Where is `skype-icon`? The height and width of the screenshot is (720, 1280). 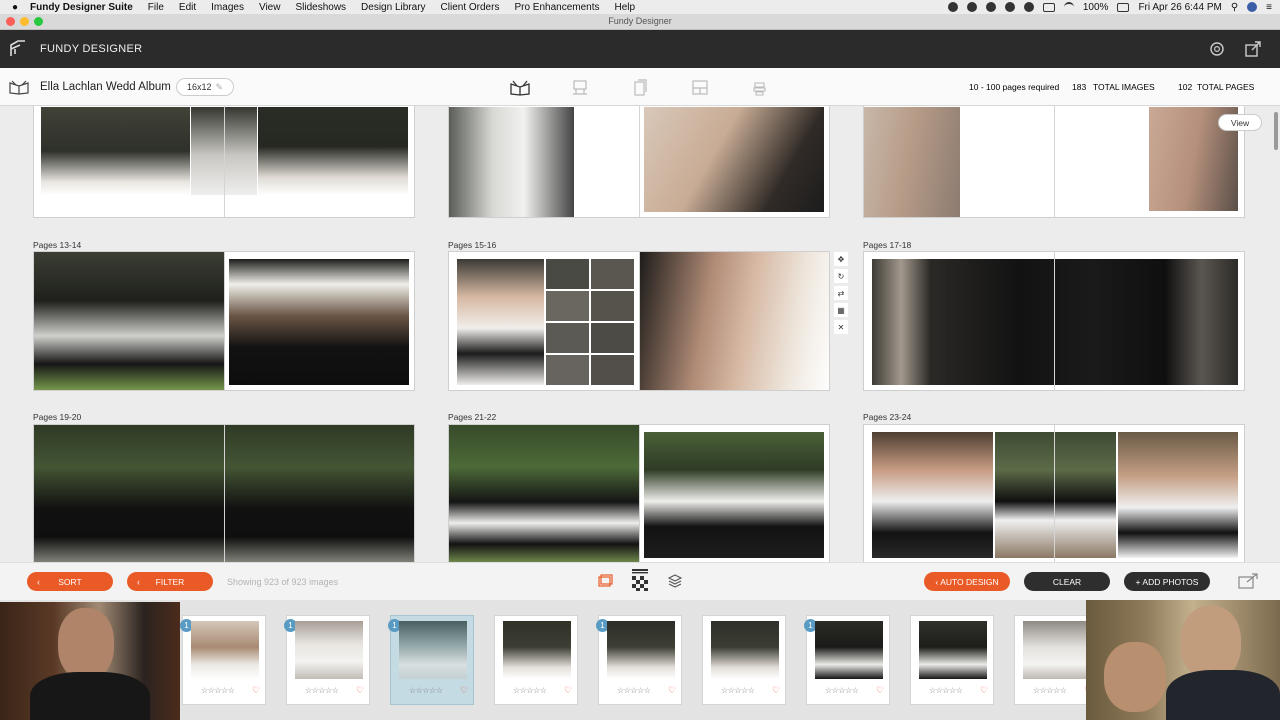
skype-icon is located at coordinates (952, 7).